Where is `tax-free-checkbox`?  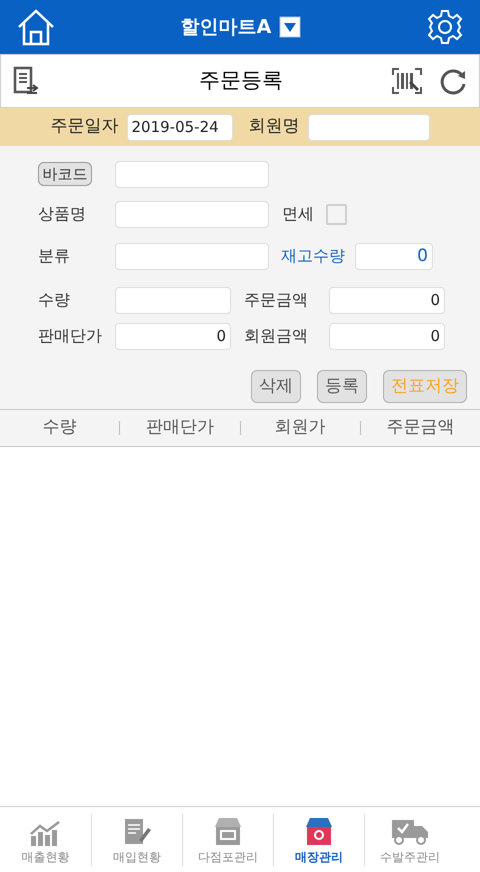
tax-free-checkbox is located at coordinates (336, 214).